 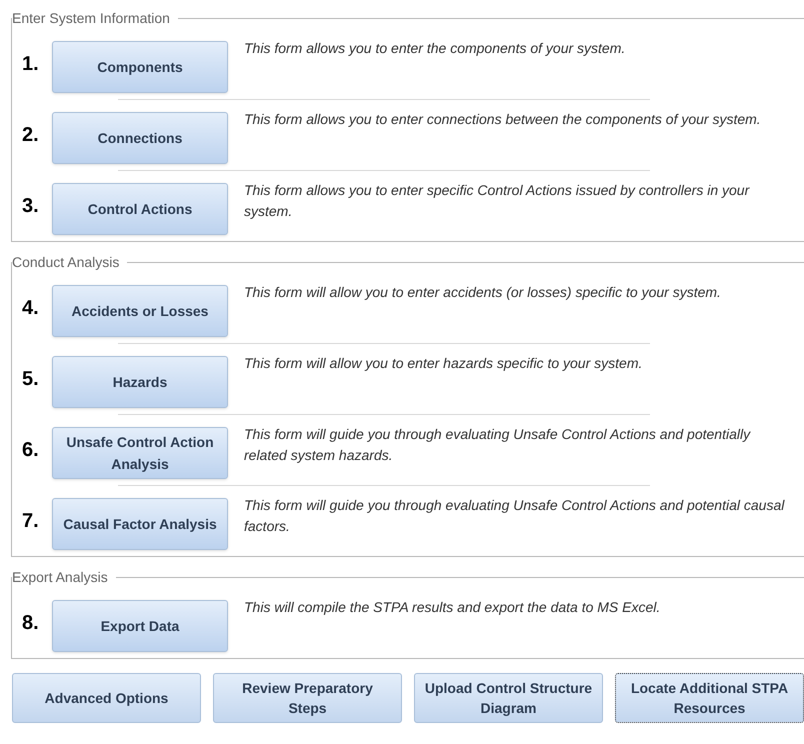 What do you see at coordinates (106, 698) in the screenshot?
I see `footer-button: Advanced Options` at bounding box center [106, 698].